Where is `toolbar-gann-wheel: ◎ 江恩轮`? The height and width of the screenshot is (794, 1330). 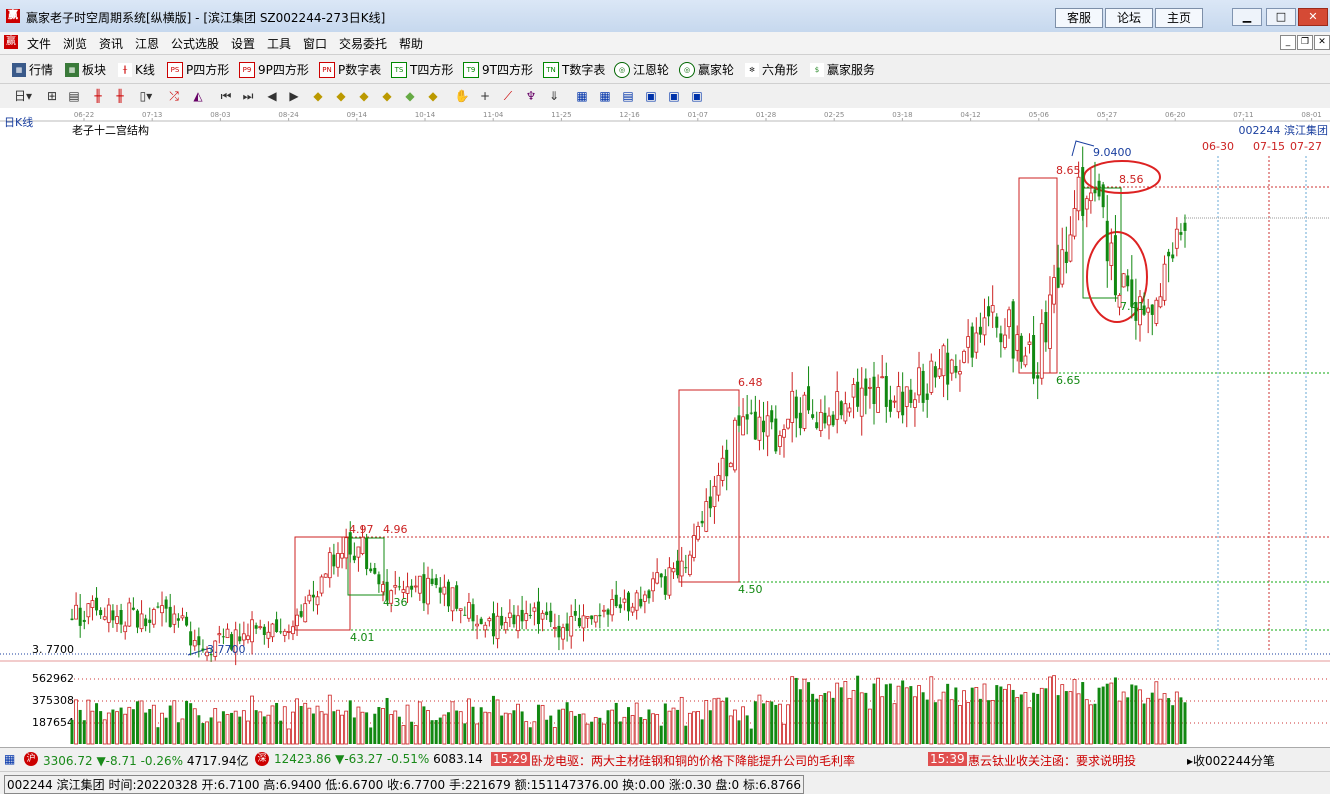
toolbar-gann-wheel: ◎ 江恩轮 is located at coordinates (641, 69).